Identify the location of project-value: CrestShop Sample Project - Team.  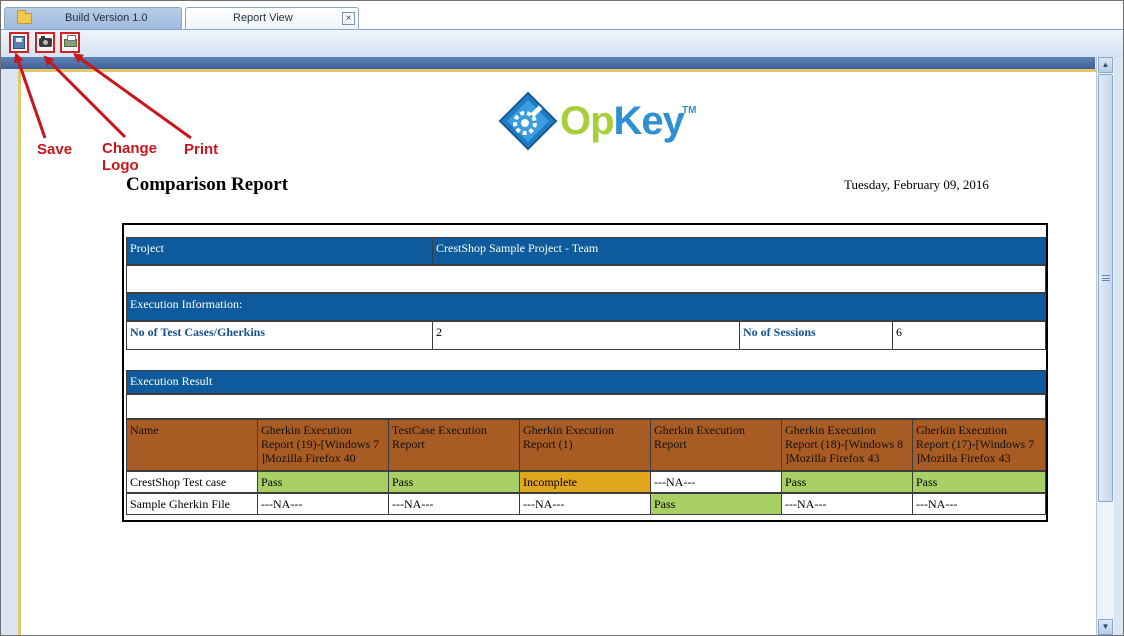
(739, 251).